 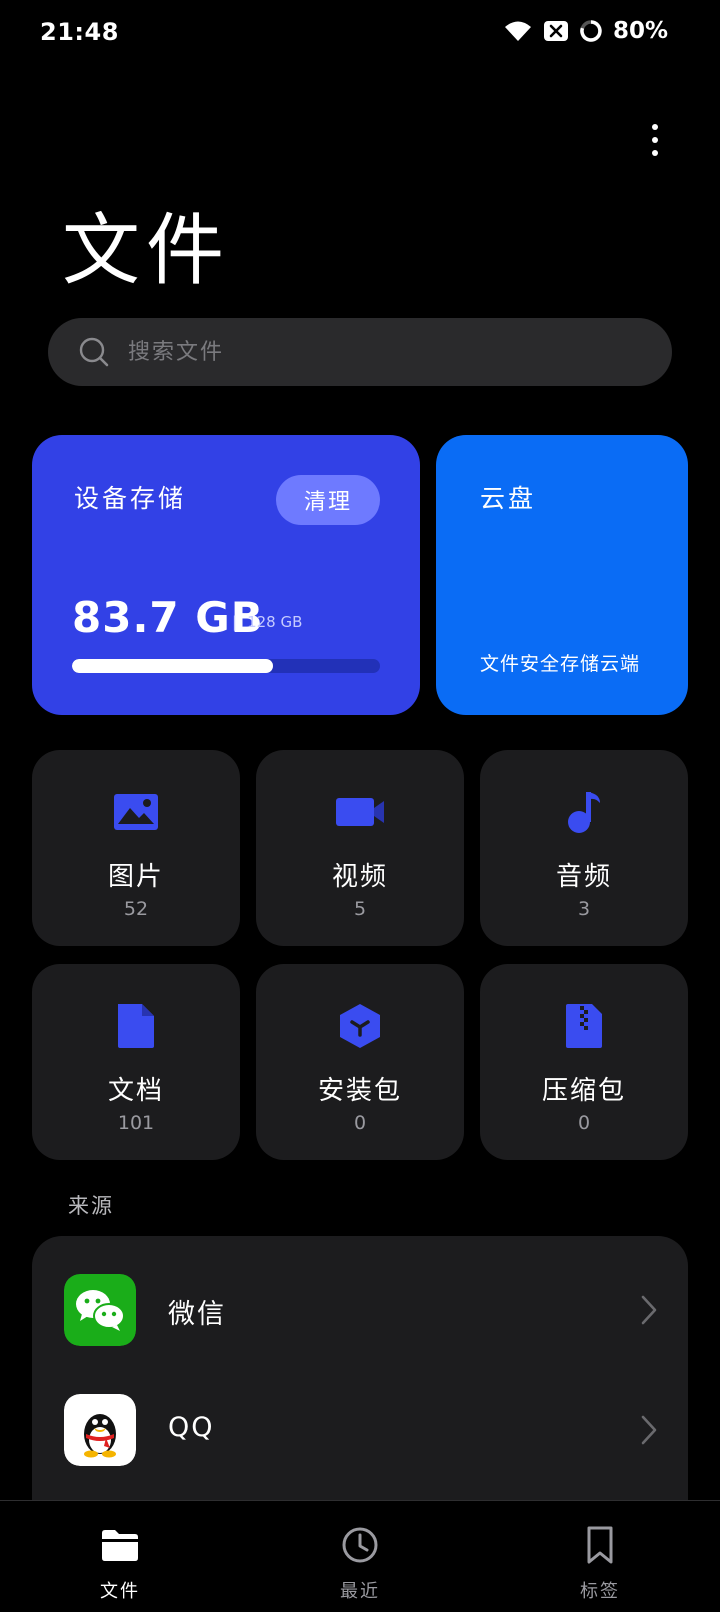 I want to click on storage-total-value: 128 GB, so click(x=275, y=622).